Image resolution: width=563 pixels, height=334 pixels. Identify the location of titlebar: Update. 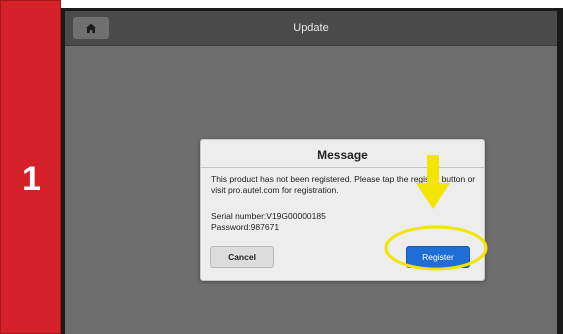
(311, 28).